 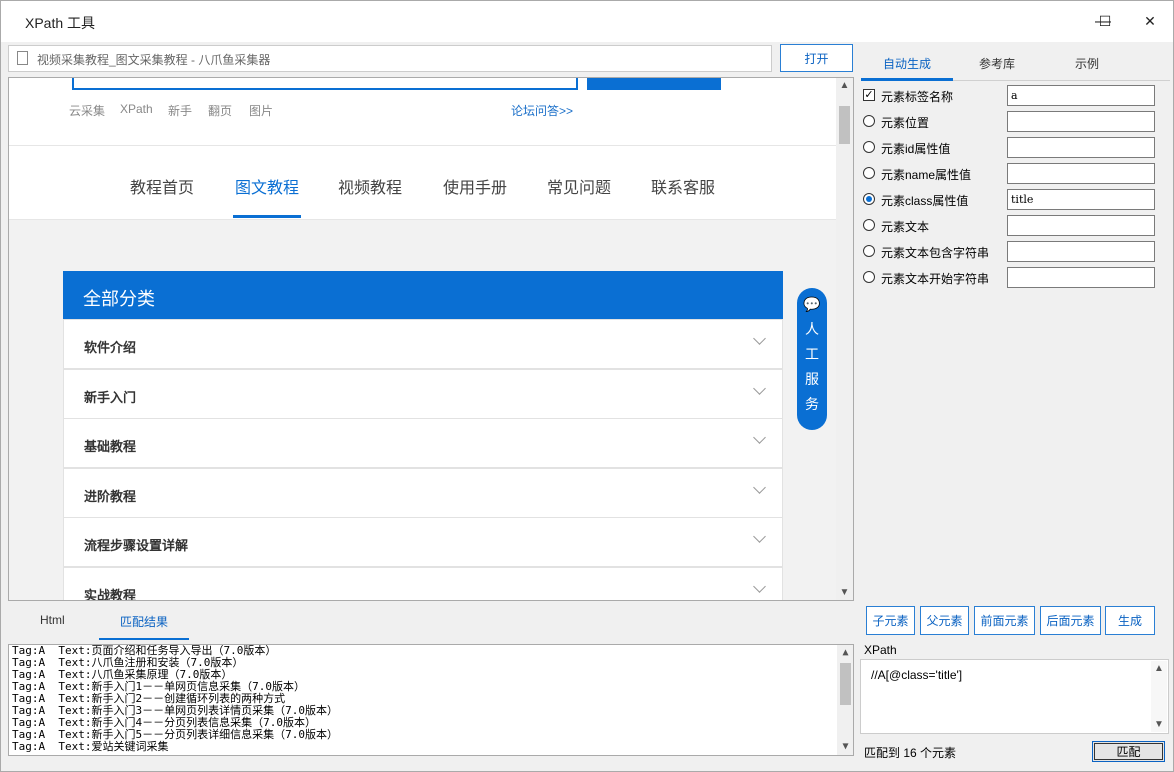 What do you see at coordinates (910, 753) in the screenshot?
I see `match-count-status: 匹配到 16 个元素` at bounding box center [910, 753].